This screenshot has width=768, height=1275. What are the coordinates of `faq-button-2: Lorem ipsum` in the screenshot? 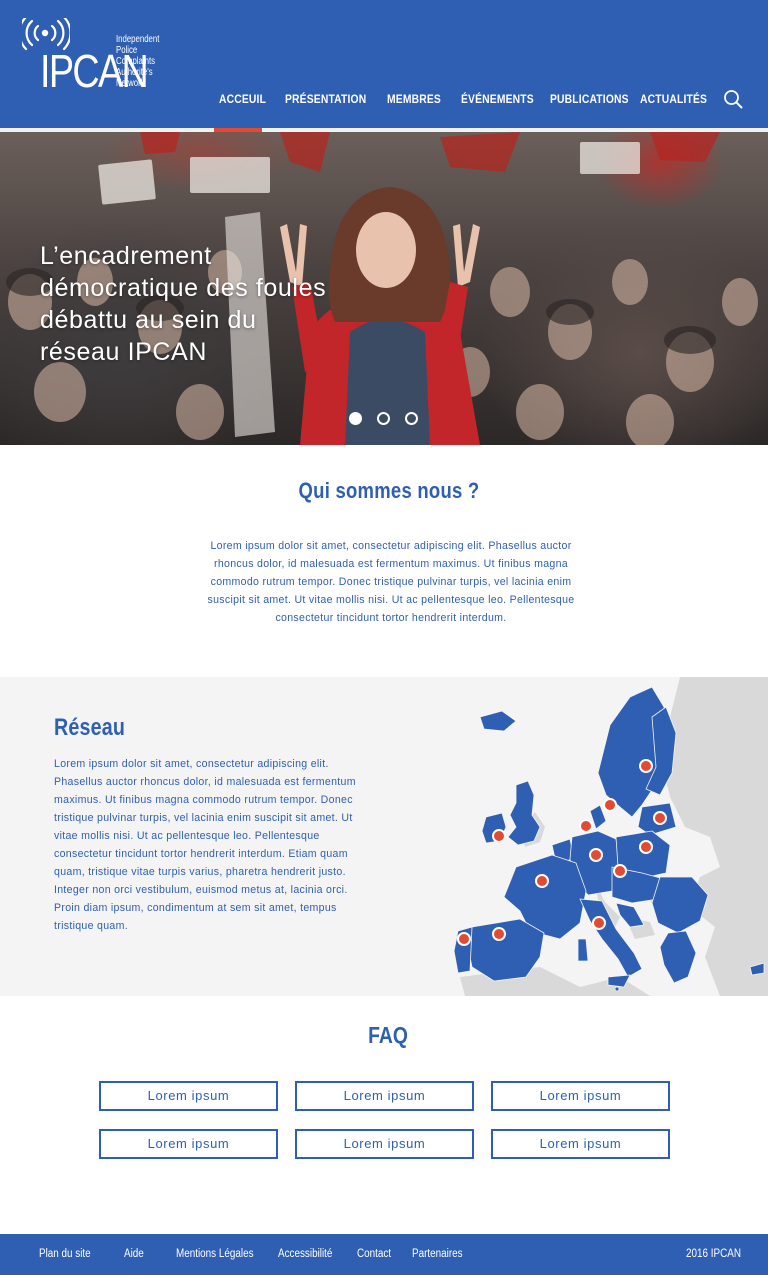 It's located at (384, 1096).